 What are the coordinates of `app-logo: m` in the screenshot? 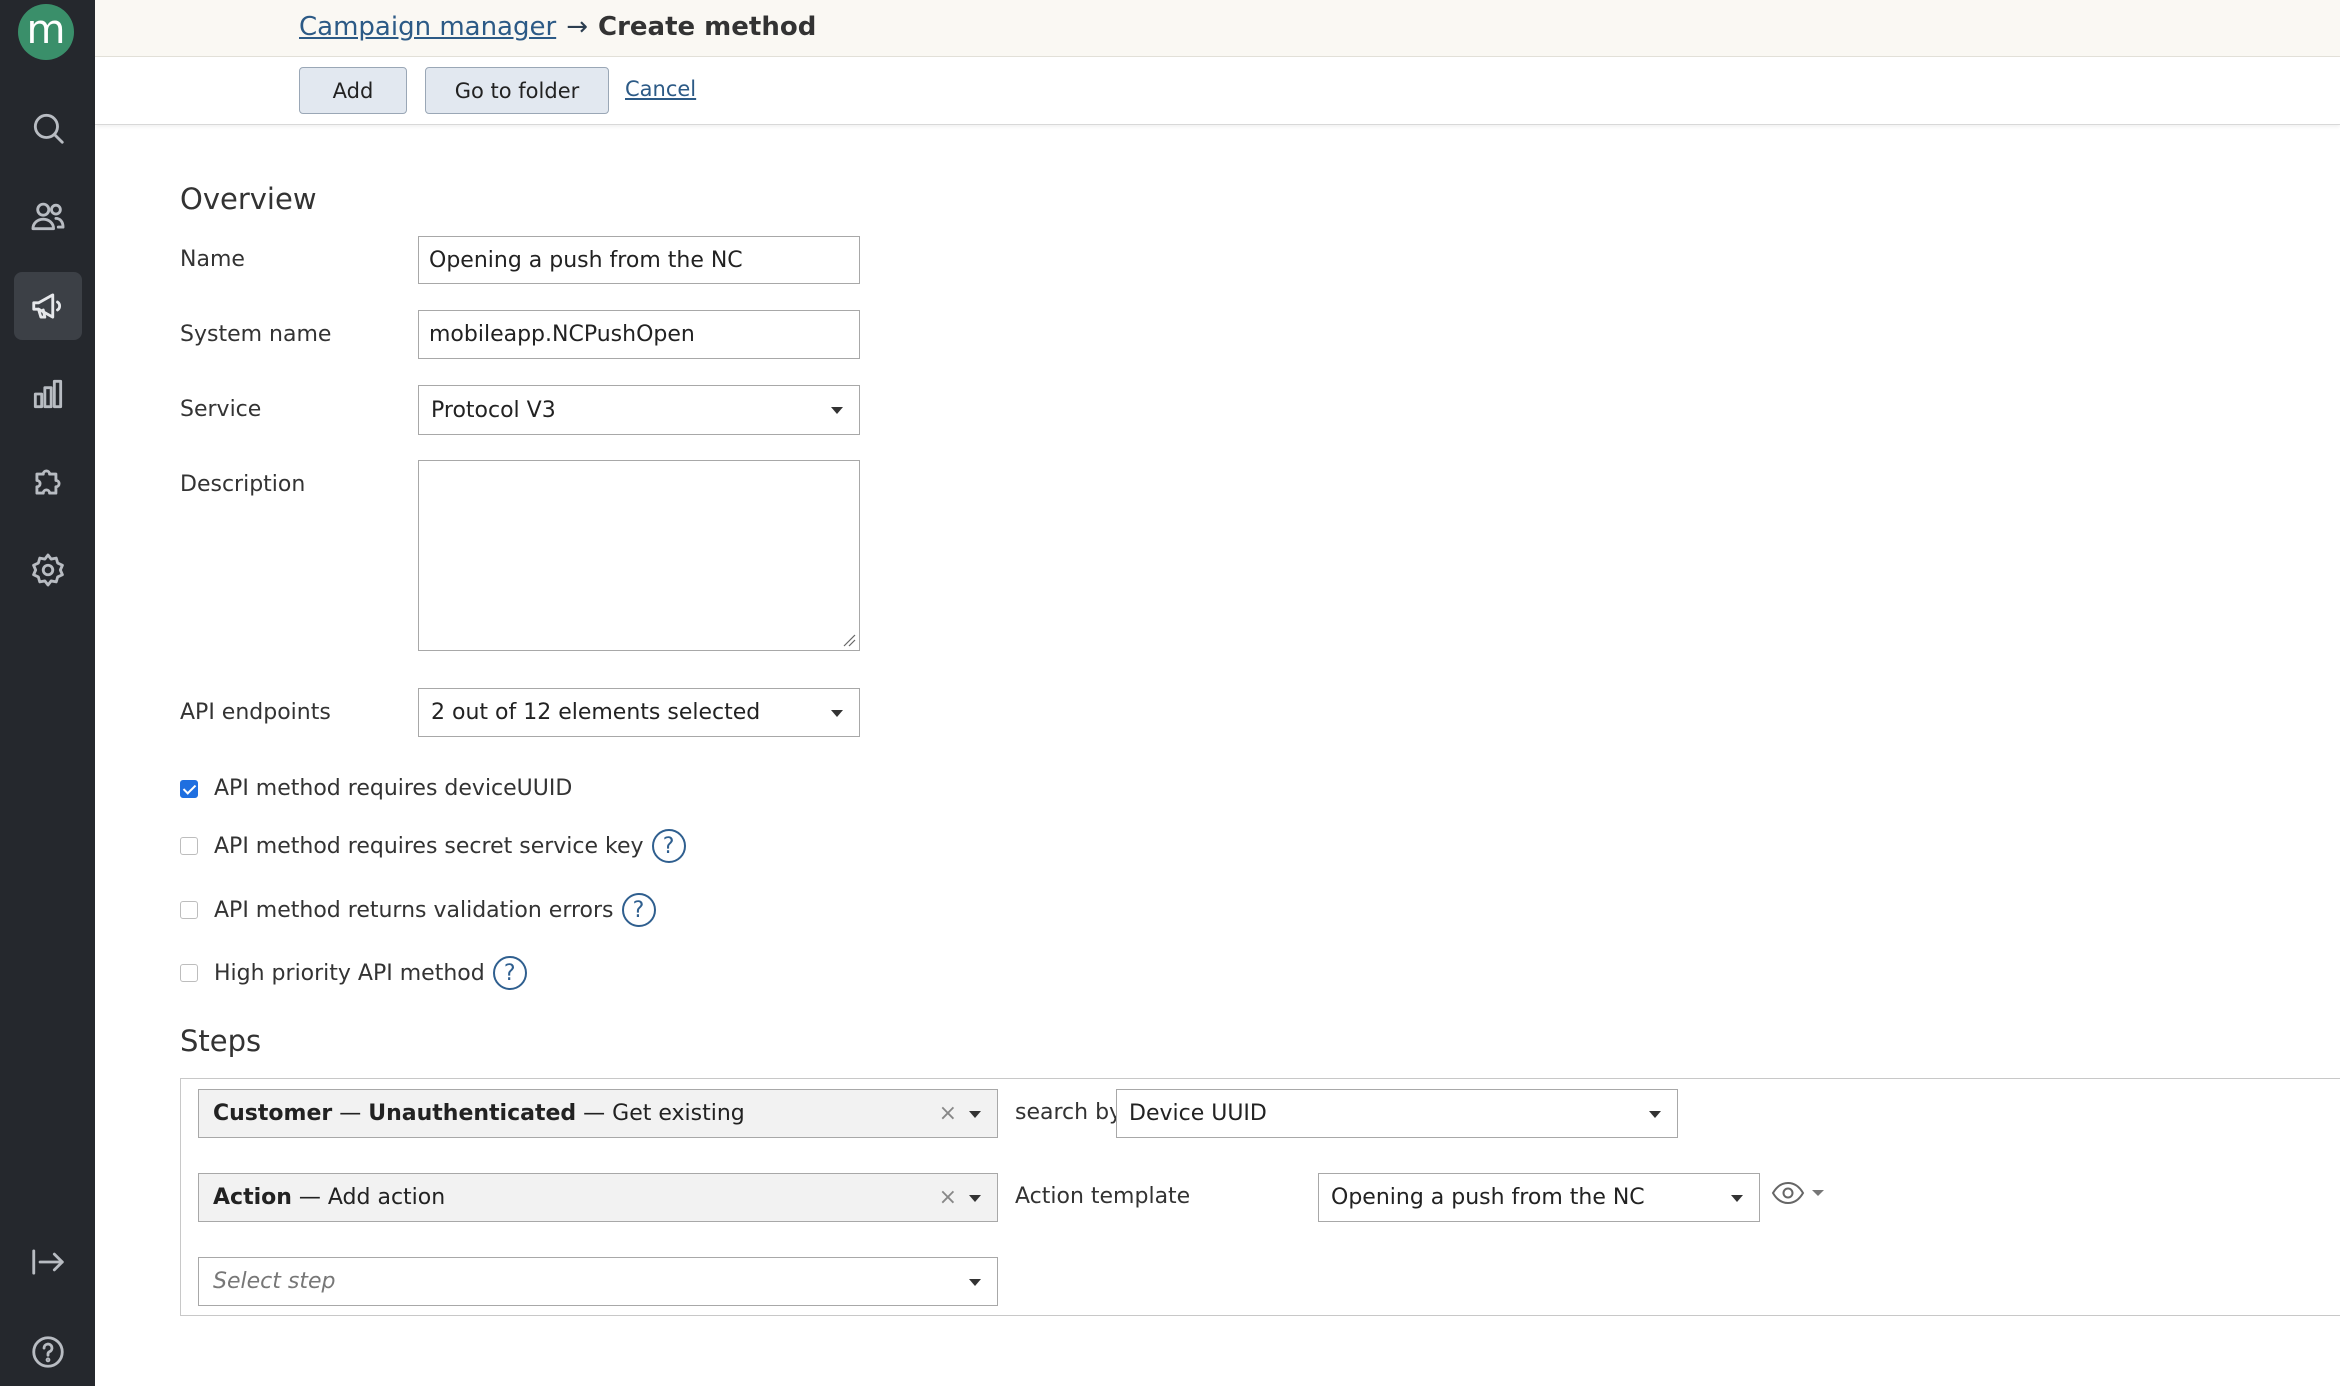 It's located at (46, 32).